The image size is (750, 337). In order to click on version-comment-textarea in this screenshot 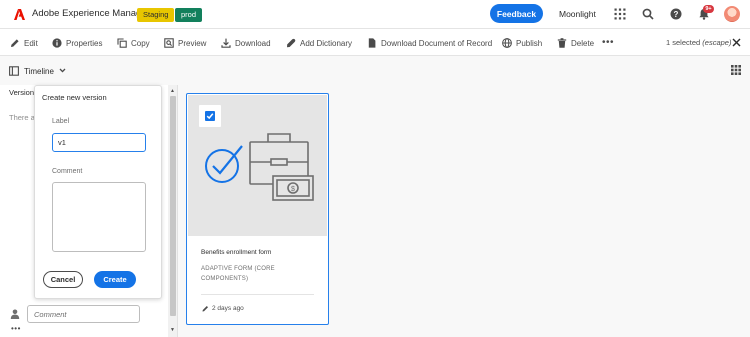, I will do `click(99, 217)`.